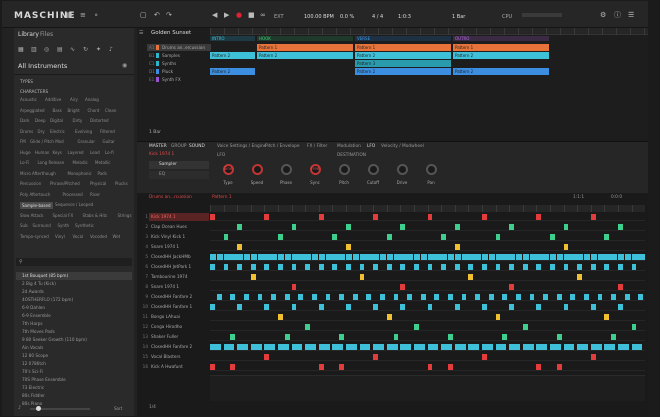 This screenshot has height=417, width=660. I want to click on clip-samples-outro: Pattern 2, so click(501, 55).